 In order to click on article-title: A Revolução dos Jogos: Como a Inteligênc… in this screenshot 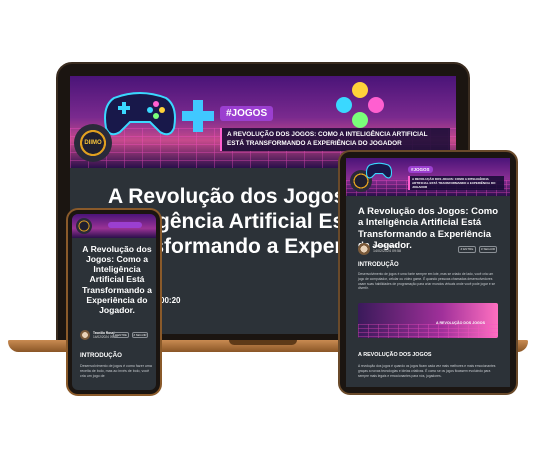, I will do `click(117, 279)`.